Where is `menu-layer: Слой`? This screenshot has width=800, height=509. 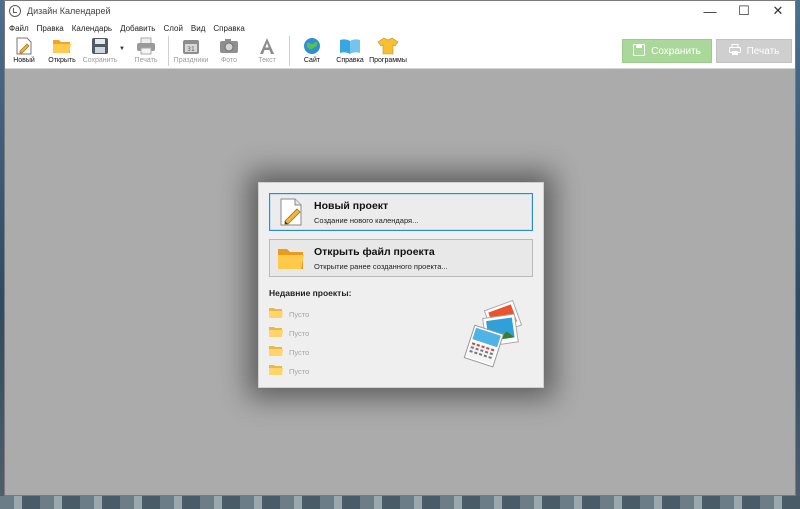
menu-layer: Слой is located at coordinates (172, 28).